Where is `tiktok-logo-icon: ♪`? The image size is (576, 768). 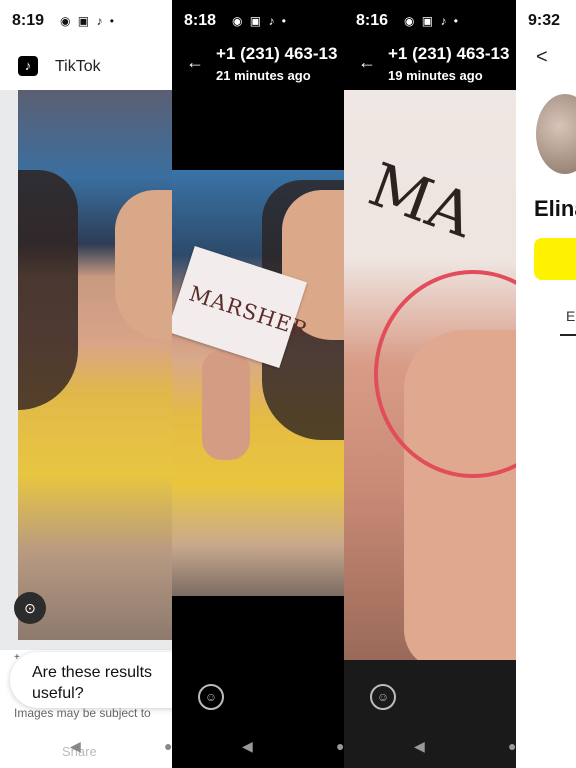
tiktok-logo-icon: ♪ is located at coordinates (28, 66).